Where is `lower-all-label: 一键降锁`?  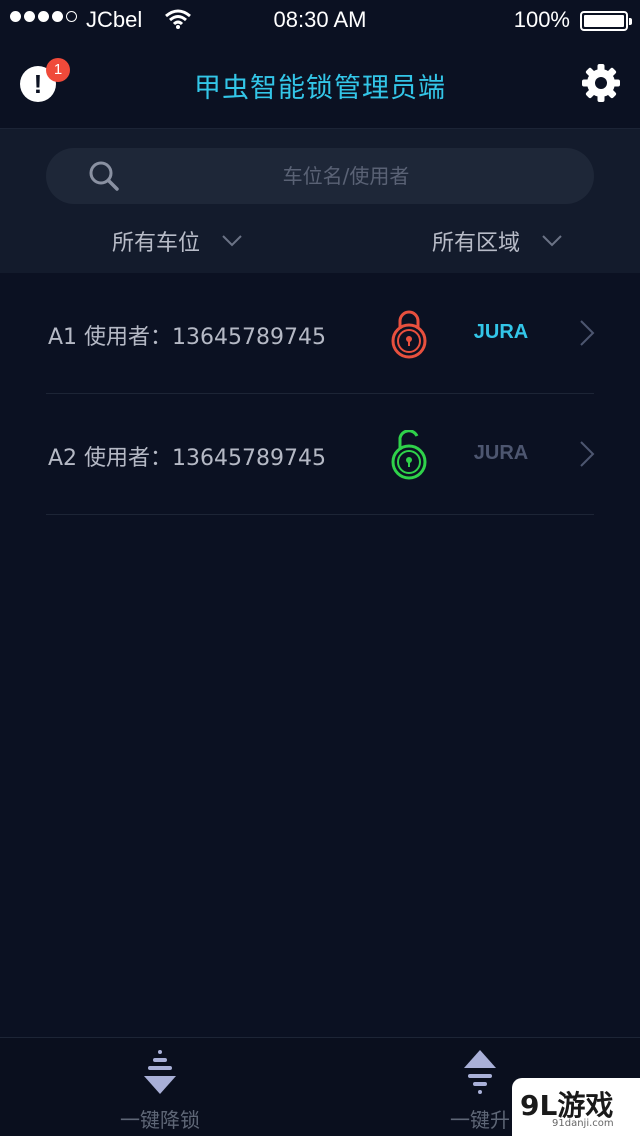 lower-all-label: 一键降锁 is located at coordinates (160, 1120).